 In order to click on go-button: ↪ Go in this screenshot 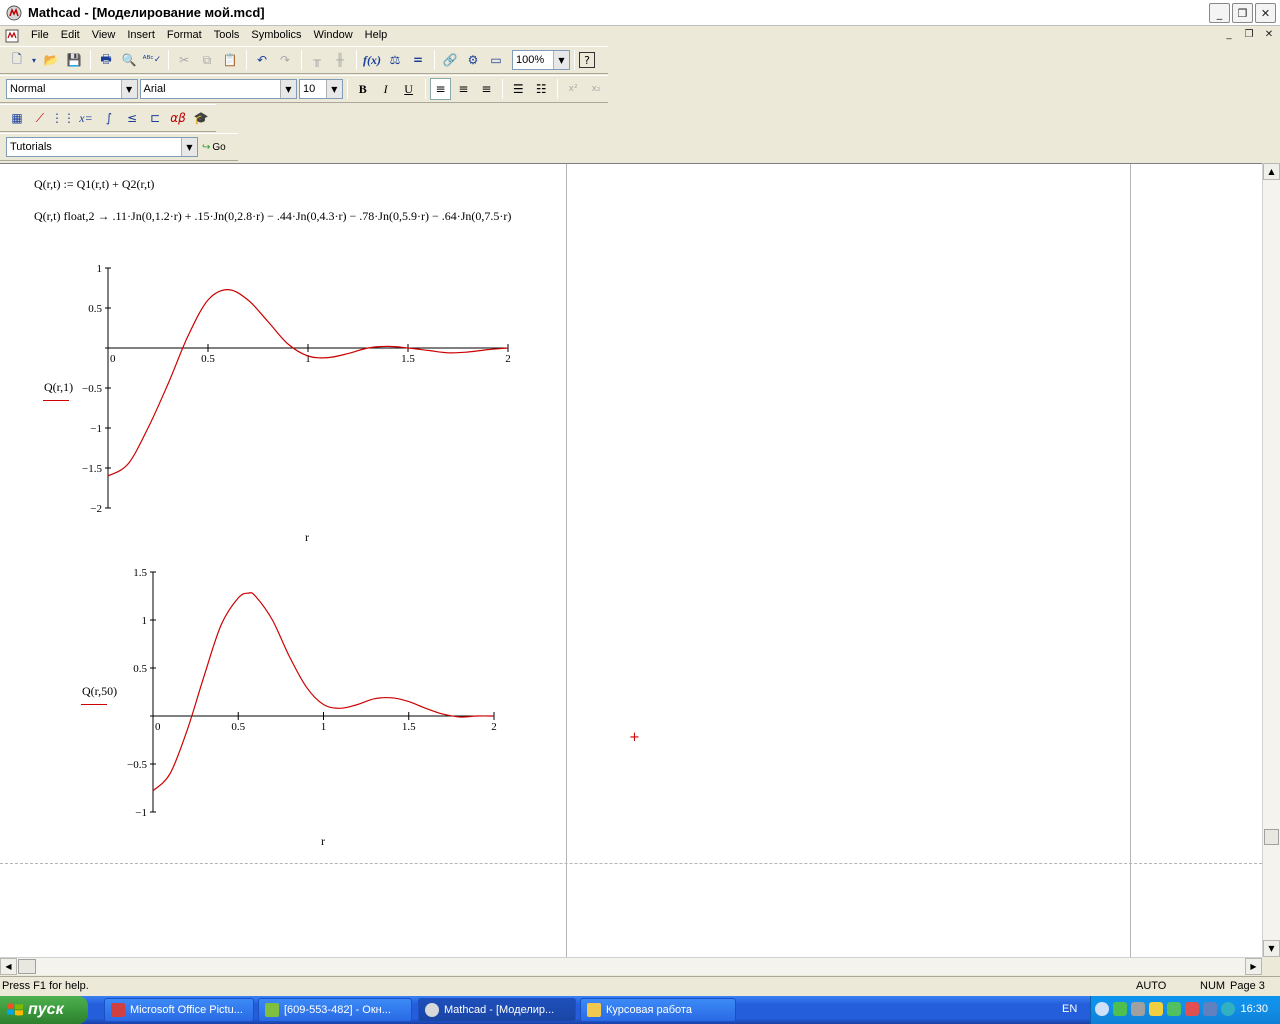, I will do `click(214, 147)`.